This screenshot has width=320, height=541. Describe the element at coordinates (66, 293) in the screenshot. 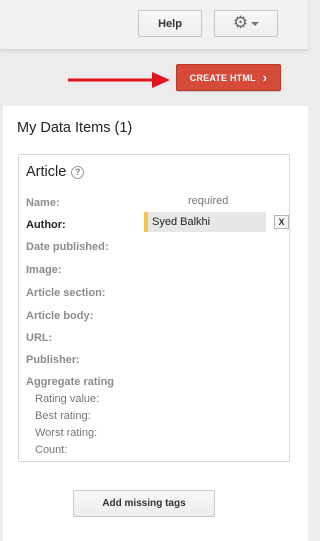

I see `field-label-article-section: Article section:` at that location.